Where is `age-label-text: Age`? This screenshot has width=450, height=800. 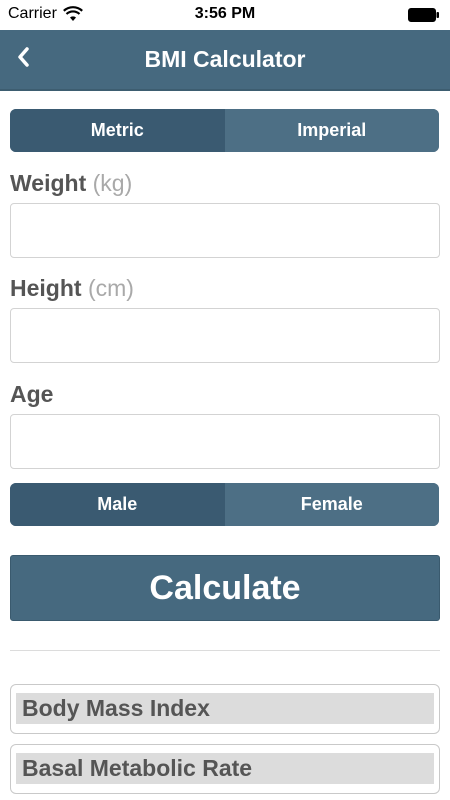
age-label-text: Age is located at coordinates (32, 394).